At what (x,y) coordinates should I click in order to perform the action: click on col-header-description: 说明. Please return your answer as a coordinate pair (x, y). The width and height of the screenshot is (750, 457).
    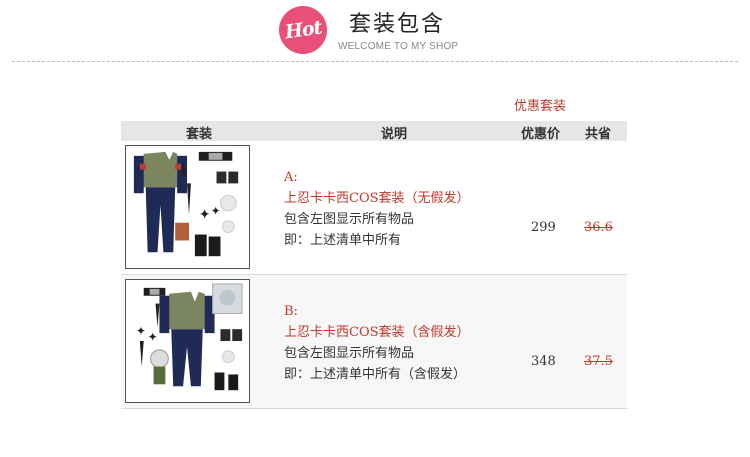
    Looking at the image, I should click on (394, 134).